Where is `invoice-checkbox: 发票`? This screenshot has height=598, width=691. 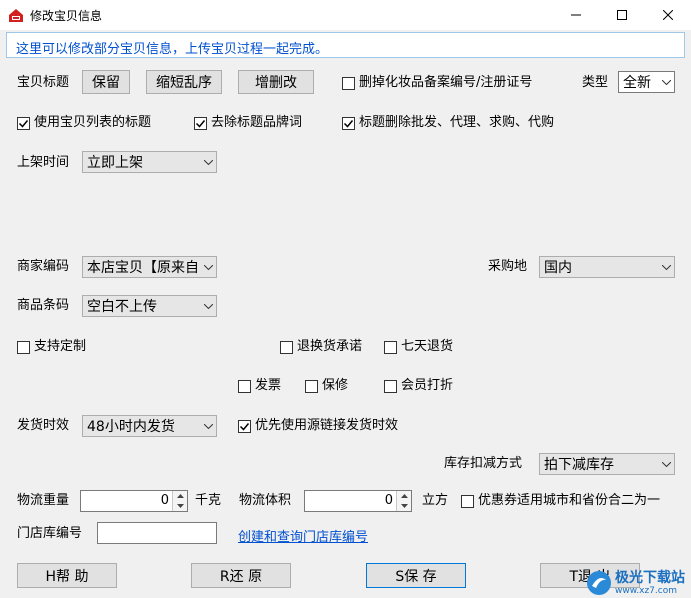
invoice-checkbox: 发票 is located at coordinates (259, 386).